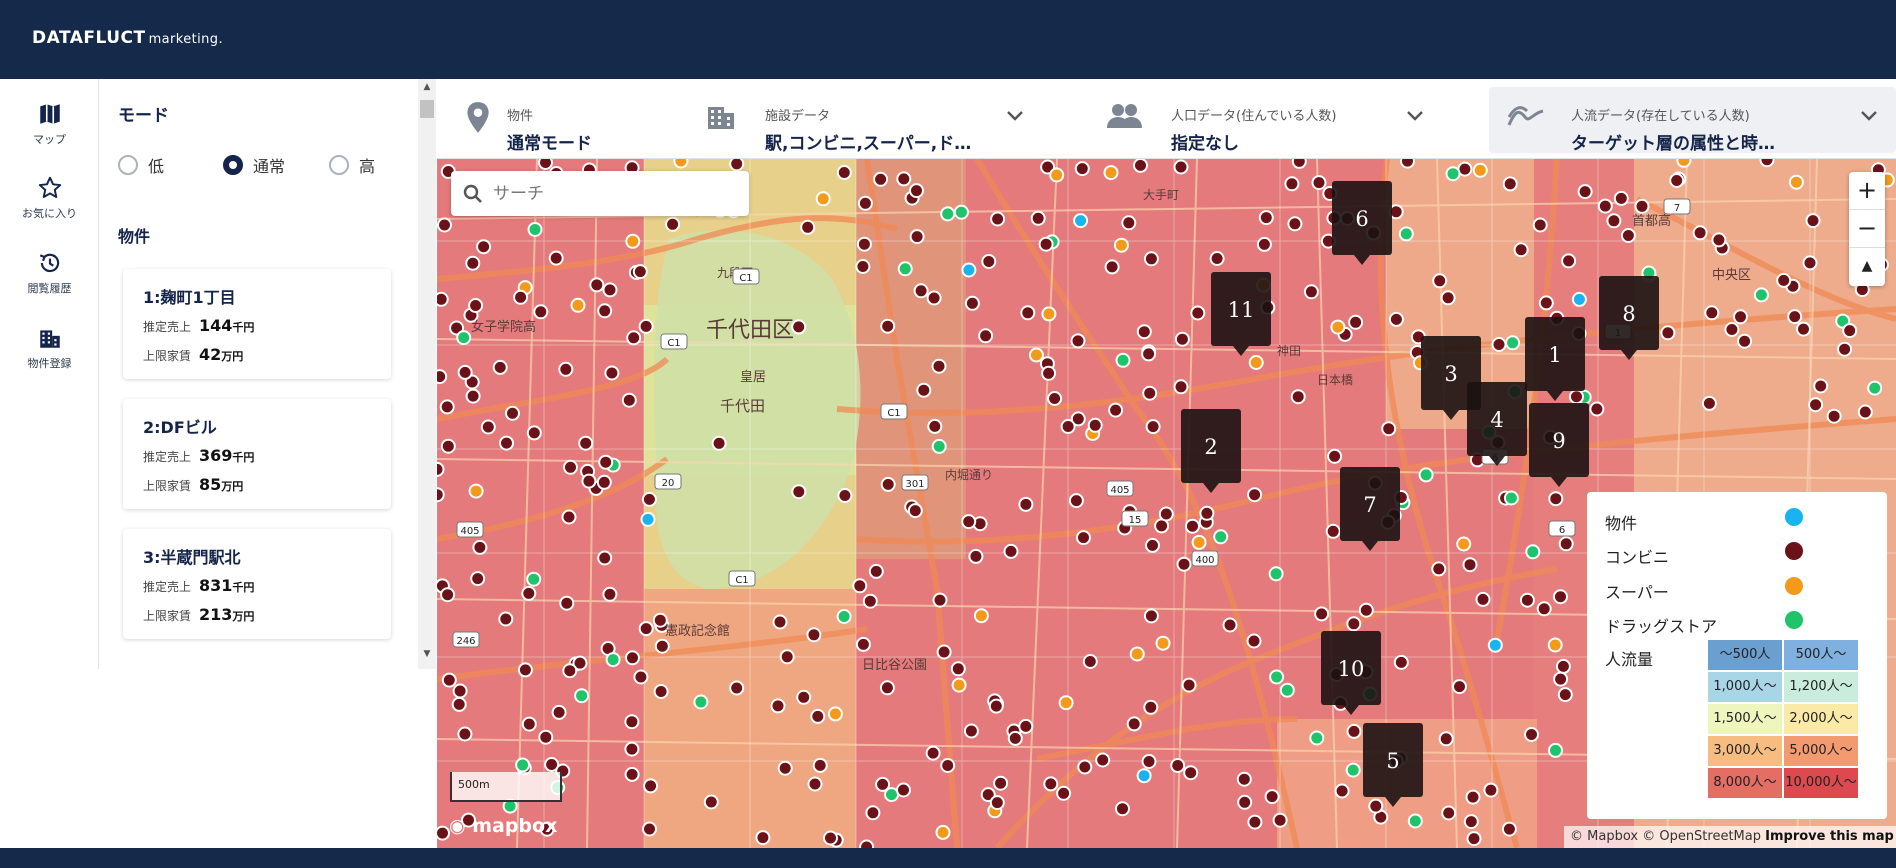 This screenshot has width=1896, height=868. Describe the element at coordinates (49, 198) in the screenshot. I see `rail-item-favorites: お気に入り` at that location.